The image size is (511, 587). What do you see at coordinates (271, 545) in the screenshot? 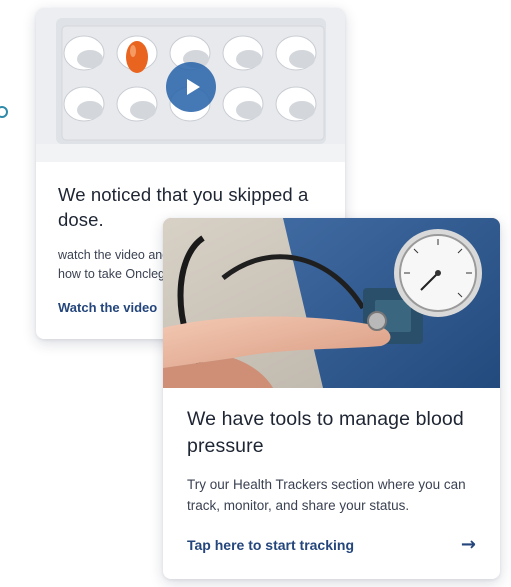
I see `cta-label: Tap here to start tracking` at bounding box center [271, 545].